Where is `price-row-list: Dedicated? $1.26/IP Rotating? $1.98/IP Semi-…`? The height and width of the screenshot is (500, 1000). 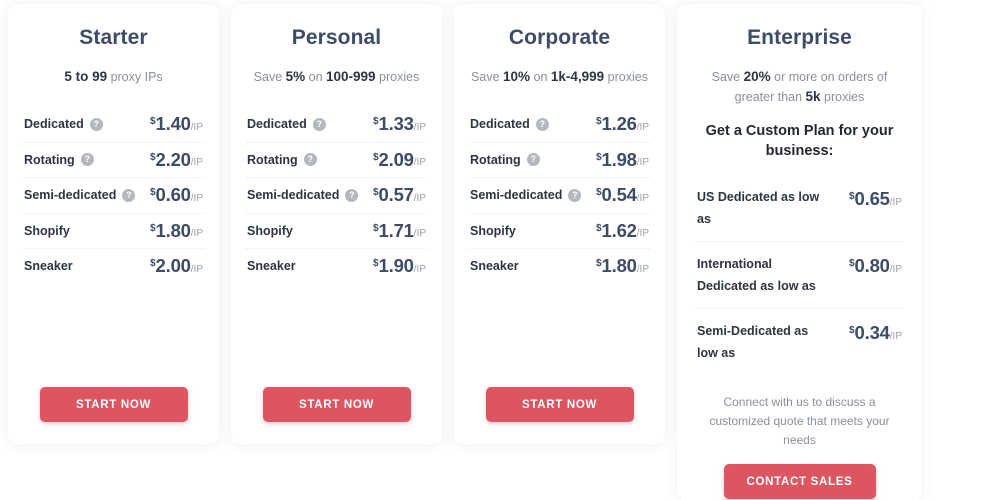
price-row-list: Dedicated? $1.26/IP Rotating? $1.98/IP Semi-… is located at coordinates (559, 195).